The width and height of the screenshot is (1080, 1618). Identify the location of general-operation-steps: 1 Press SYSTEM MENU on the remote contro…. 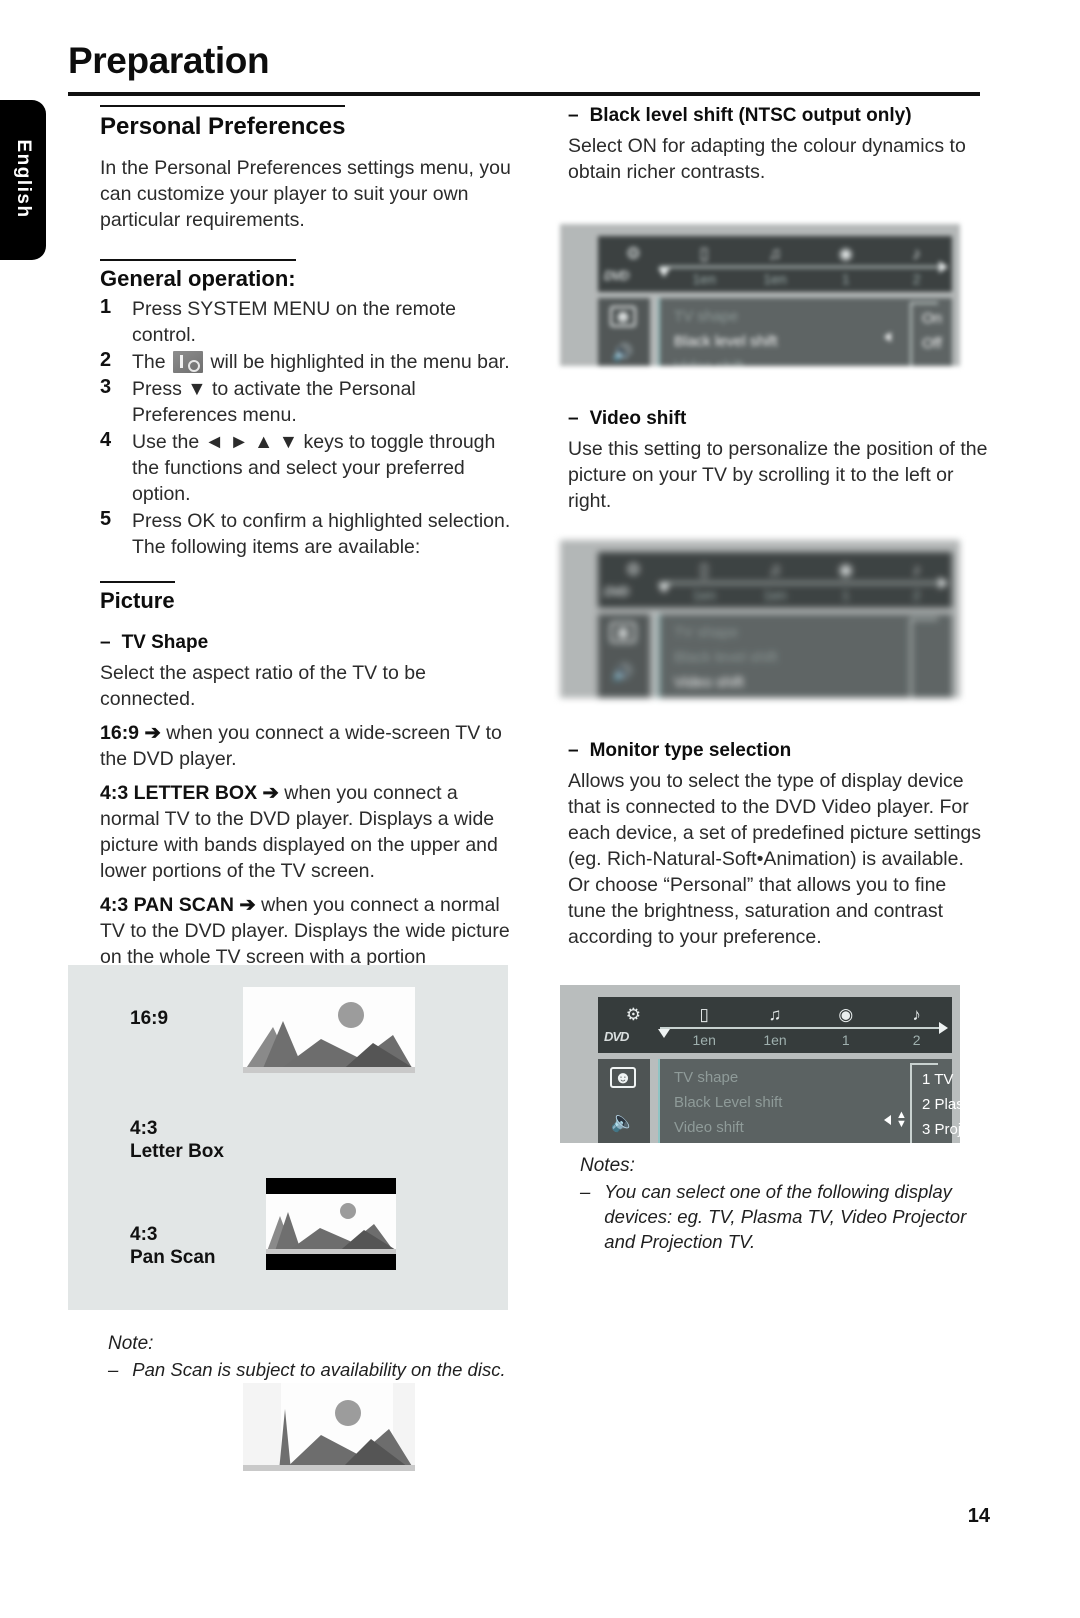
(310, 428).